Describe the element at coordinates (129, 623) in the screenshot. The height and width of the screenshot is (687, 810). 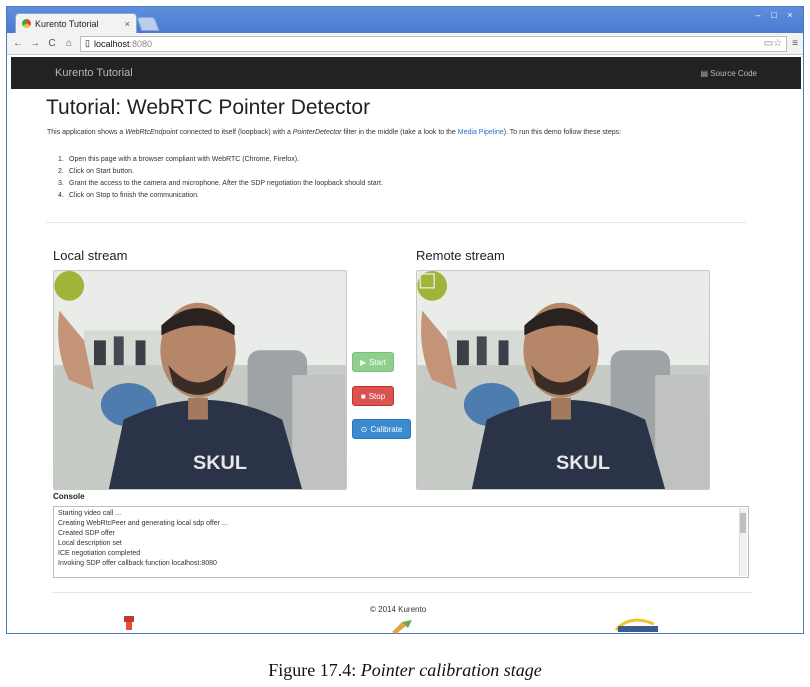
I see `partner-logo-left` at that location.